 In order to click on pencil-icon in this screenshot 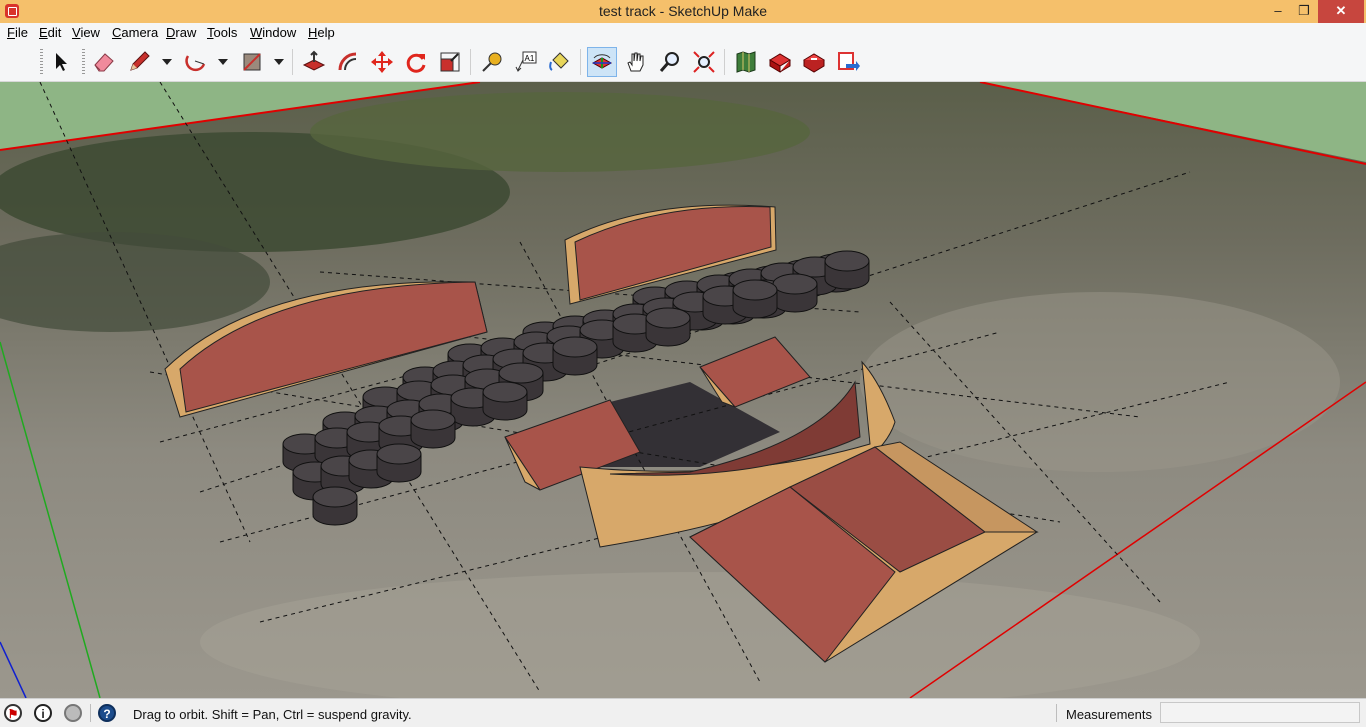, I will do `click(140, 61)`.